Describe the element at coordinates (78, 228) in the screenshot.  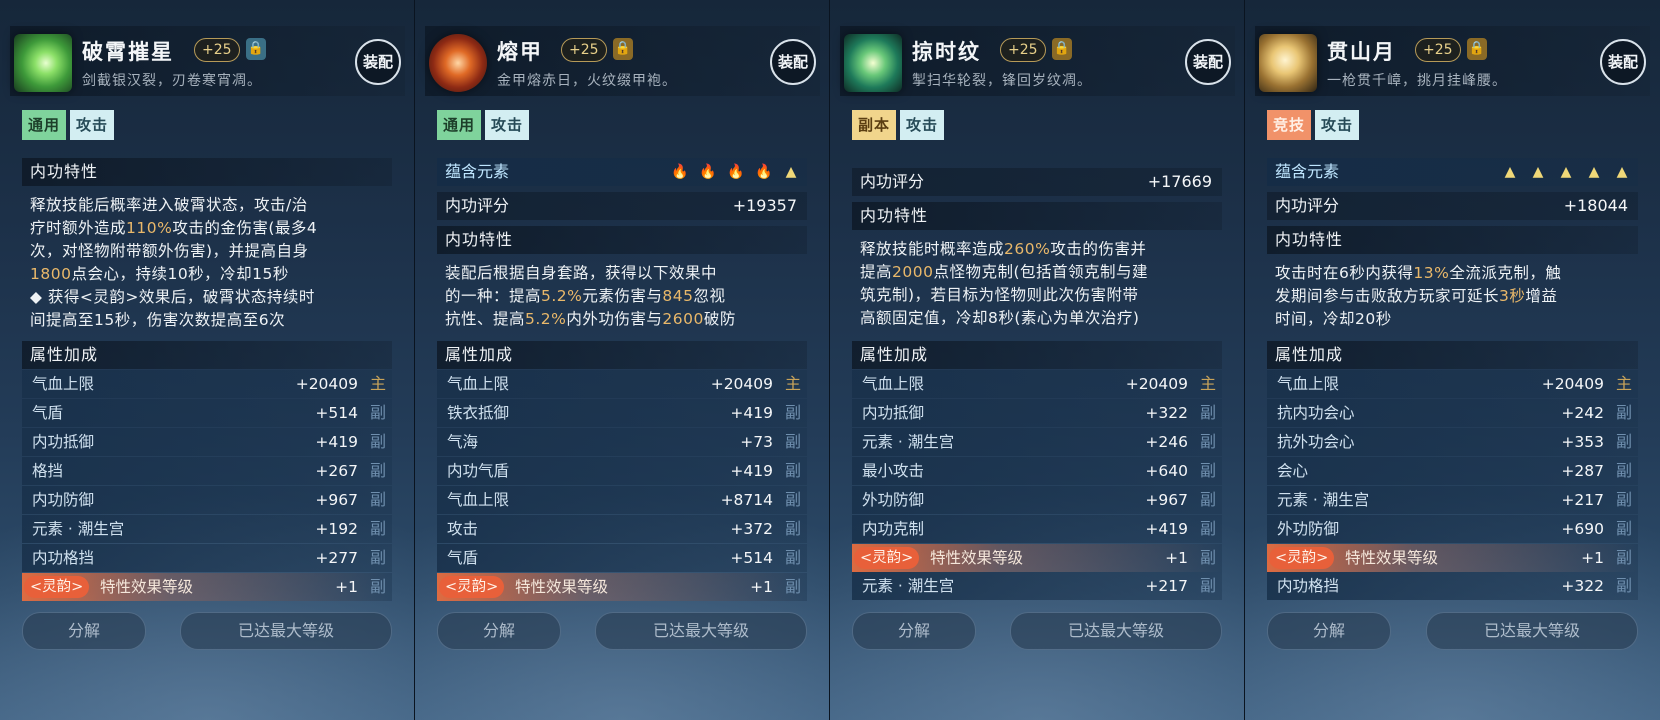
I see `trait-text: 疗时额外造成` at that location.